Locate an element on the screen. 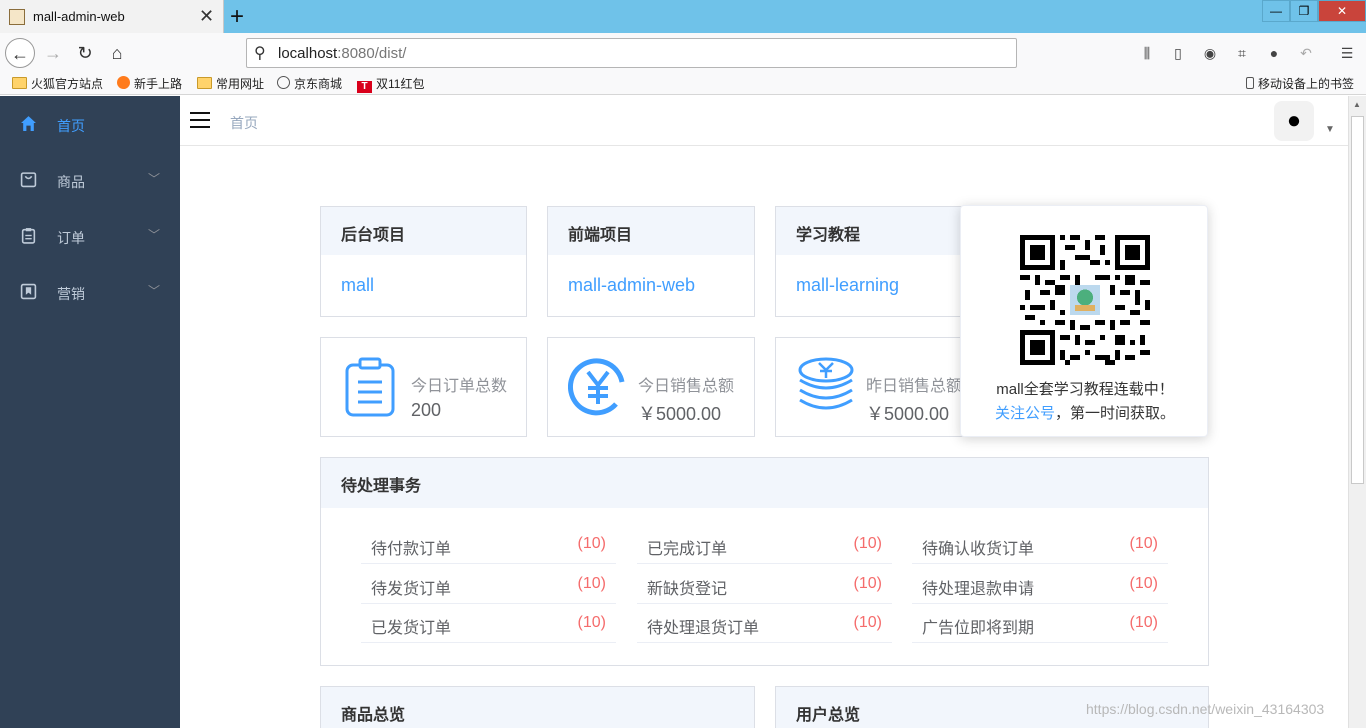 The width and height of the screenshot is (1366, 728). sidebar-item-home: 首页 is located at coordinates (90, 124).